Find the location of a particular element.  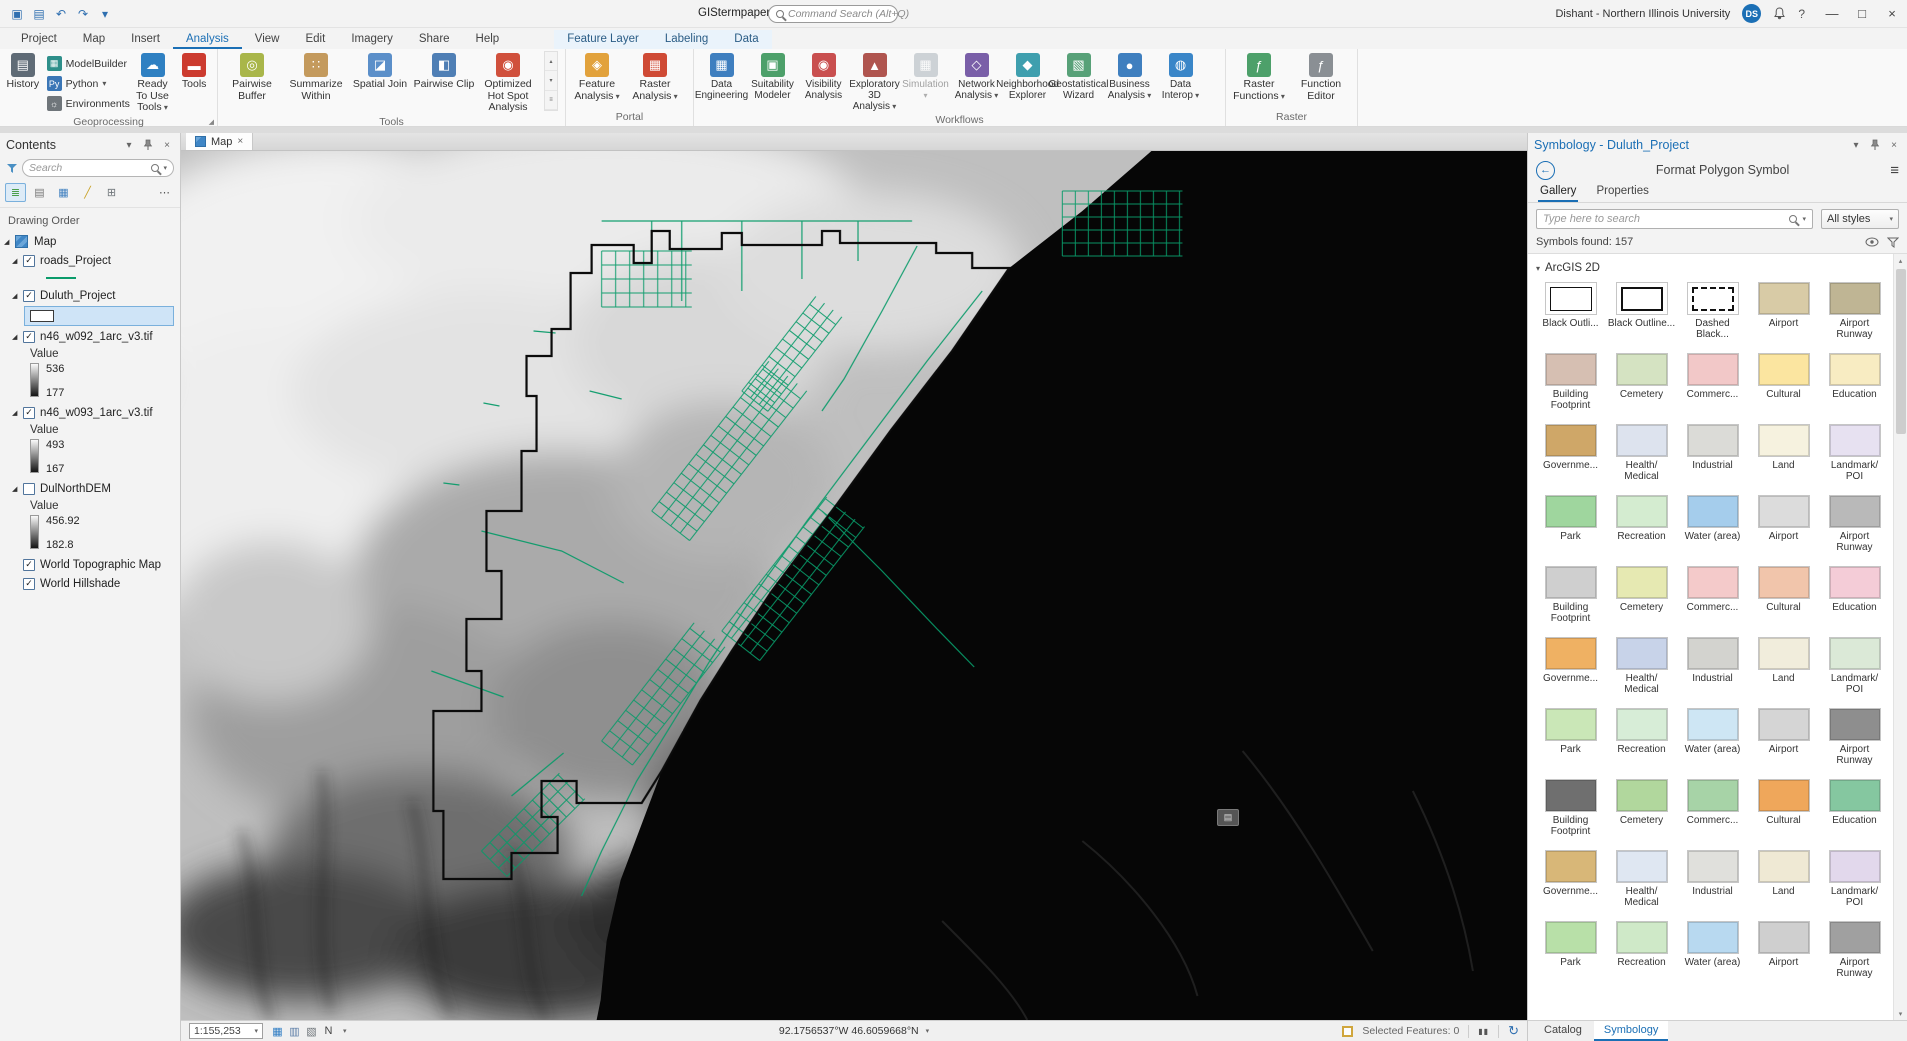

ribbon-tab-project: Project is located at coordinates (39, 39).